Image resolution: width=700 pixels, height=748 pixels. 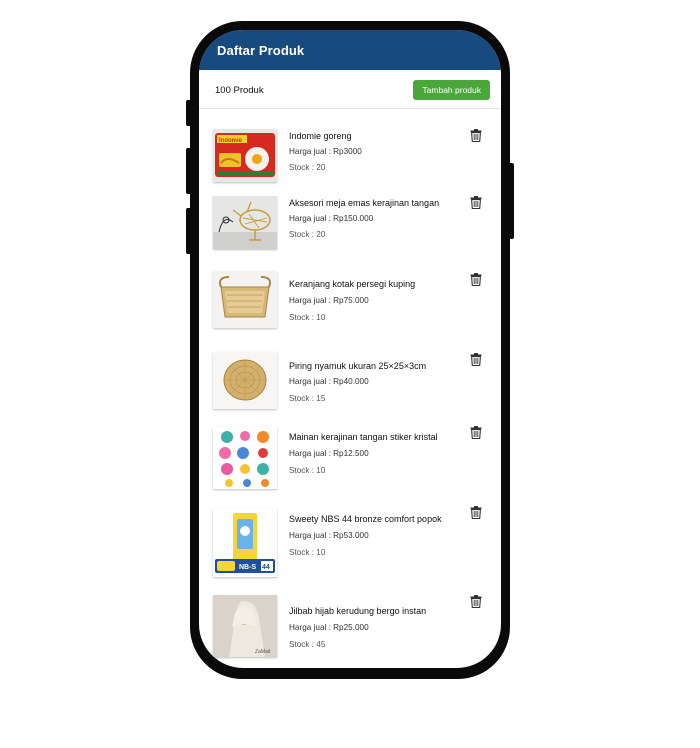 I want to click on product-name: Aksesori meja emas kerajinan tangan, so click(x=364, y=203).